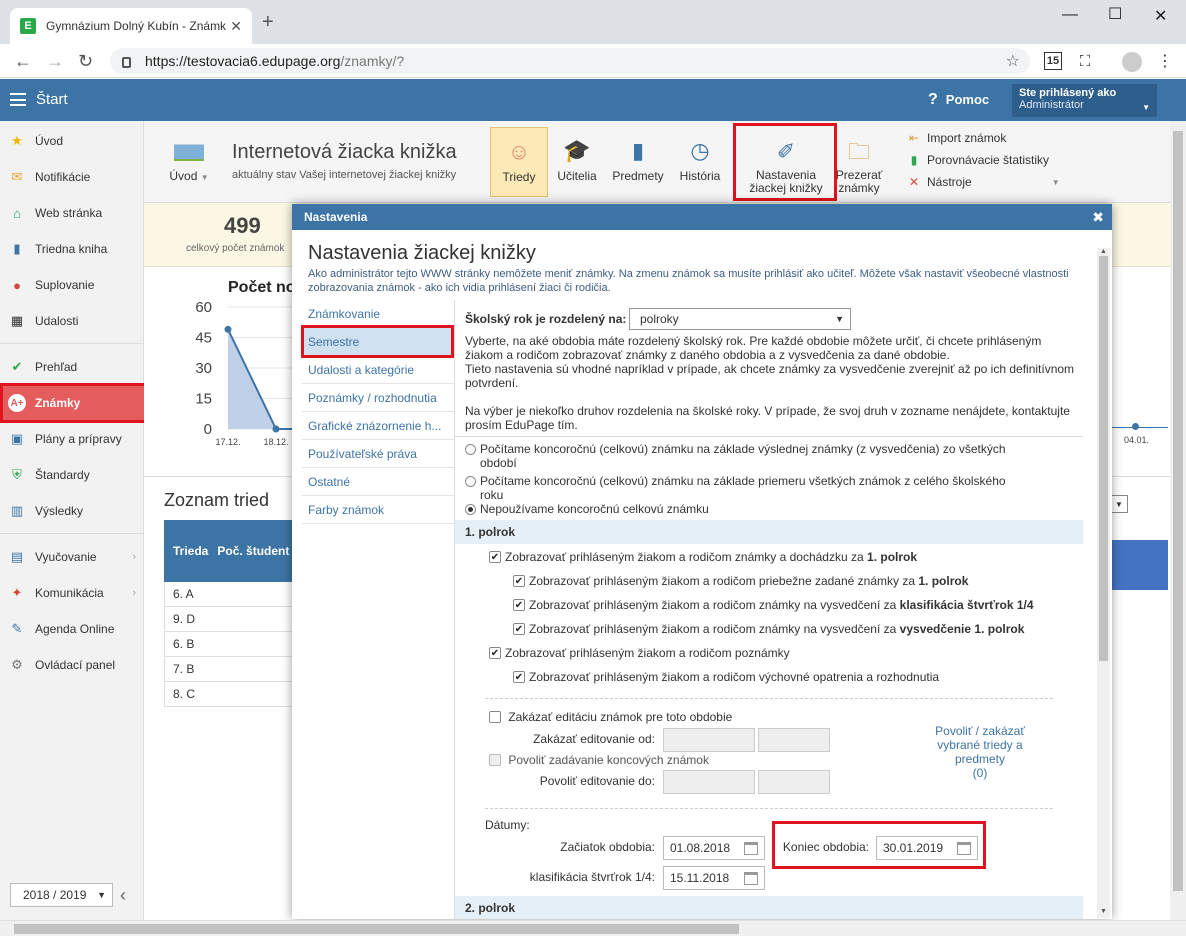 This screenshot has width=1186, height=936. Describe the element at coordinates (72, 177) in the screenshot. I see `sidebar-item-notifikacie: ✉ Notifikácie` at that location.